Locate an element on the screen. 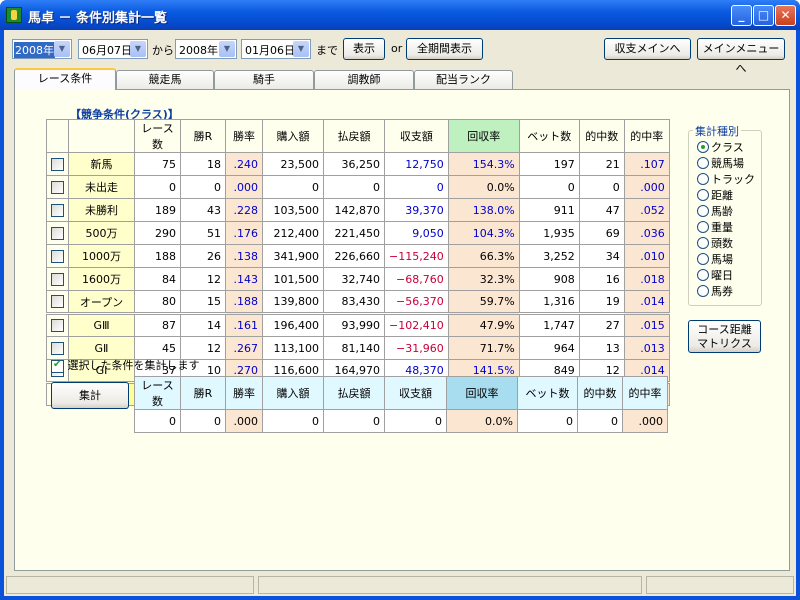 This screenshot has width=800, height=600. kara-label: から is located at coordinates (163, 50).